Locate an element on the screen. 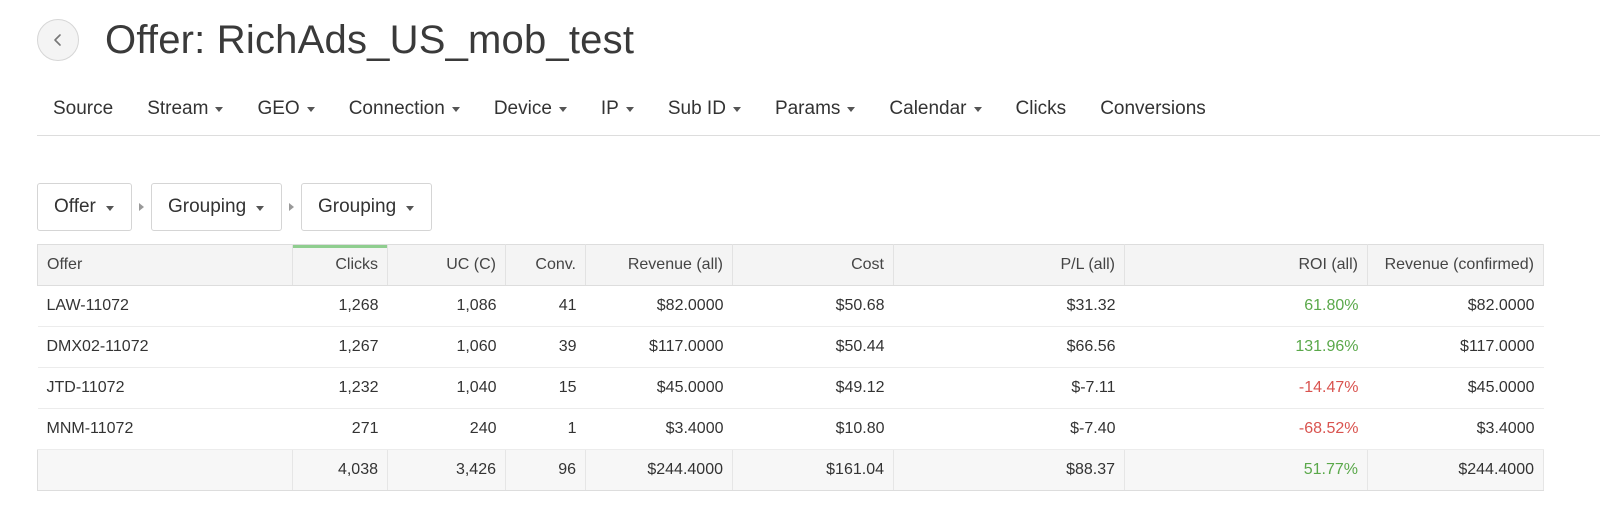 Image resolution: width=1600 pixels, height=510 pixels. column-header-offer: Offer is located at coordinates (165, 265).